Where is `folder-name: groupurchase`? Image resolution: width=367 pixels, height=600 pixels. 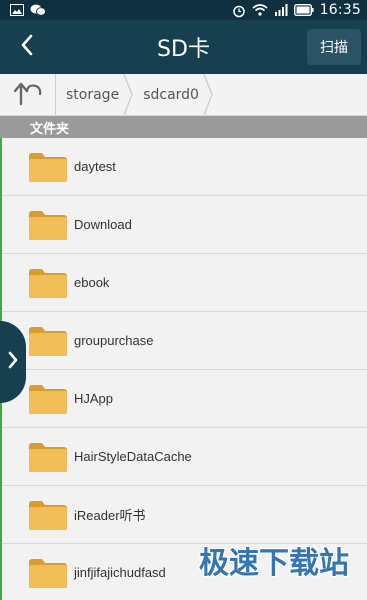
folder-name: groupurchase is located at coordinates (114, 340).